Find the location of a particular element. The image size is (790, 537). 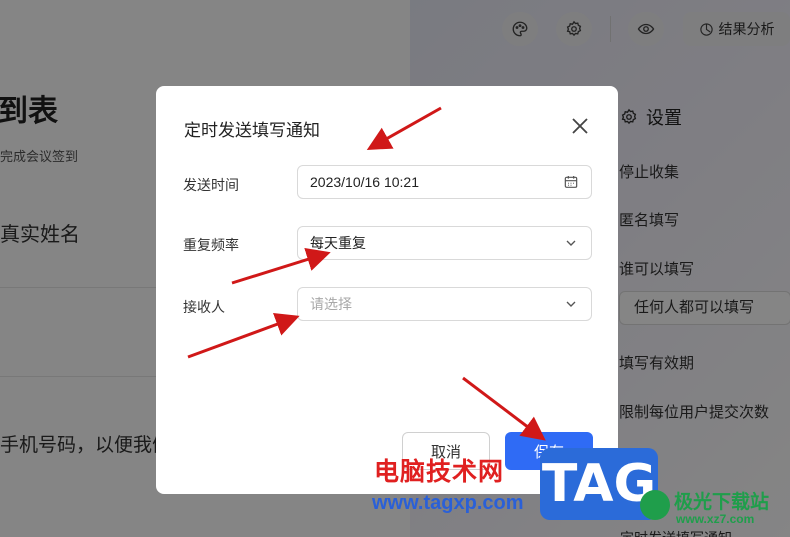

close-icon is located at coordinates (580, 126).